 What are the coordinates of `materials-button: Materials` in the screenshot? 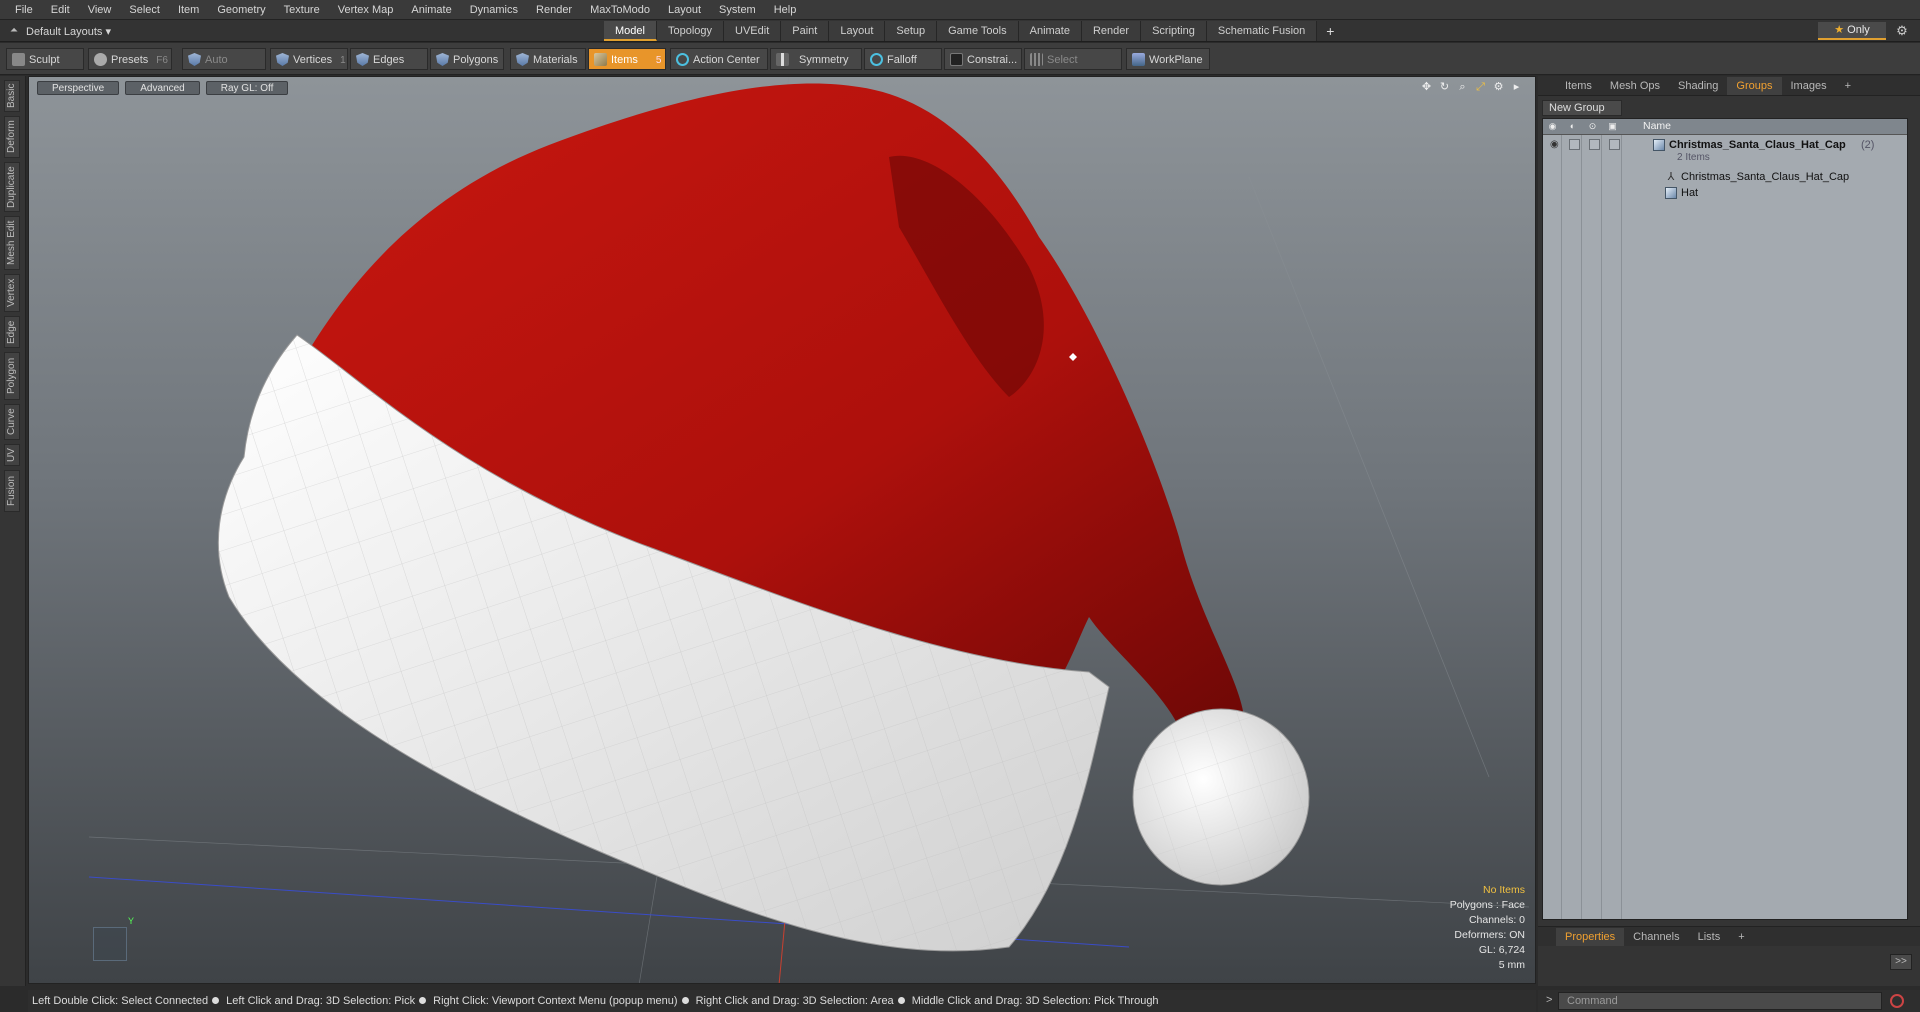 It's located at (548, 59).